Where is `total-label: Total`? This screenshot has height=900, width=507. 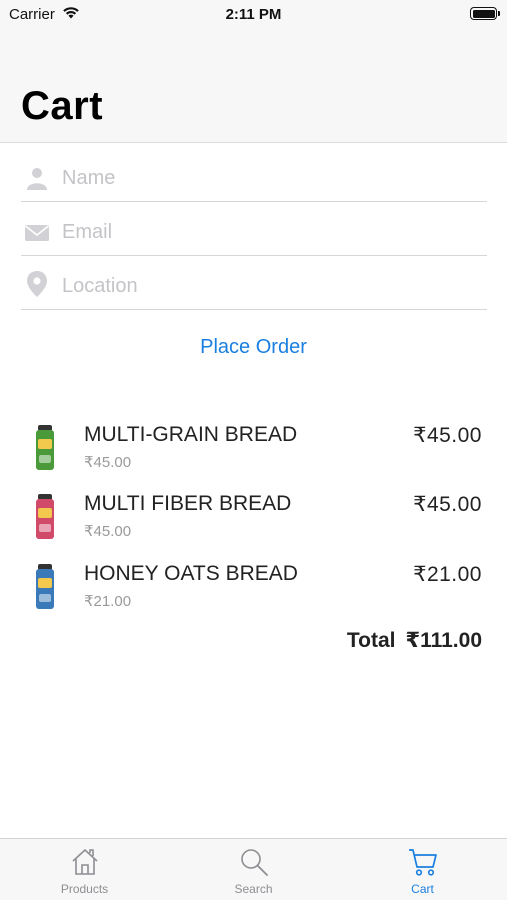 total-label: Total is located at coordinates (371, 640).